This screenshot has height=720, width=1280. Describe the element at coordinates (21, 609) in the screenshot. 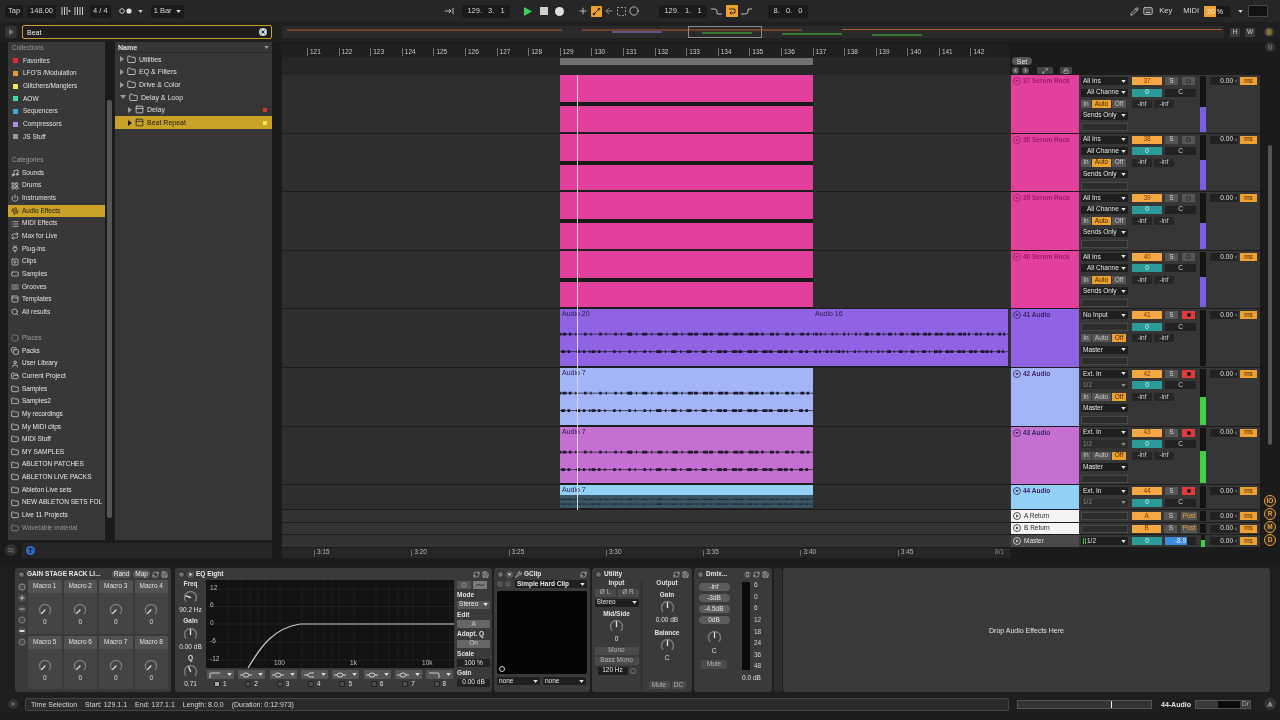

I see `minus-icon` at that location.